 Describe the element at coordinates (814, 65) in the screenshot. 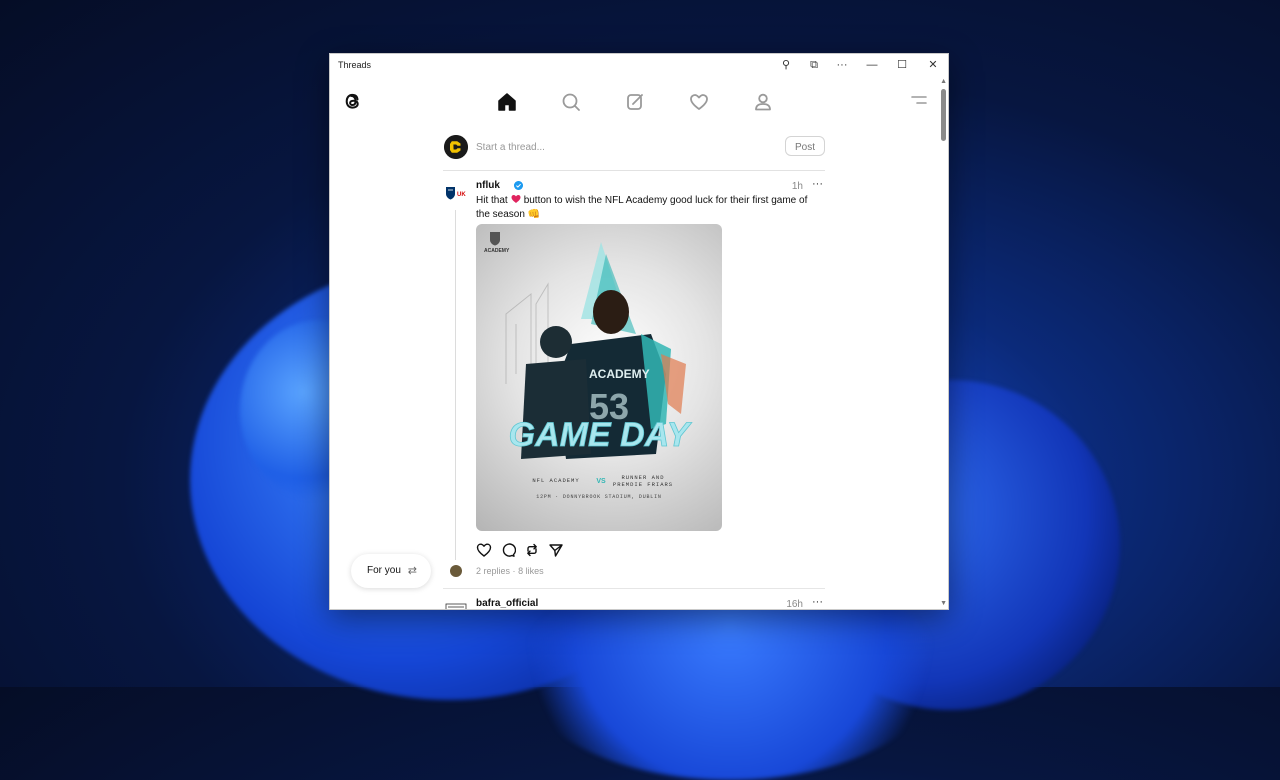

I see `cast-icon: ⧉` at that location.